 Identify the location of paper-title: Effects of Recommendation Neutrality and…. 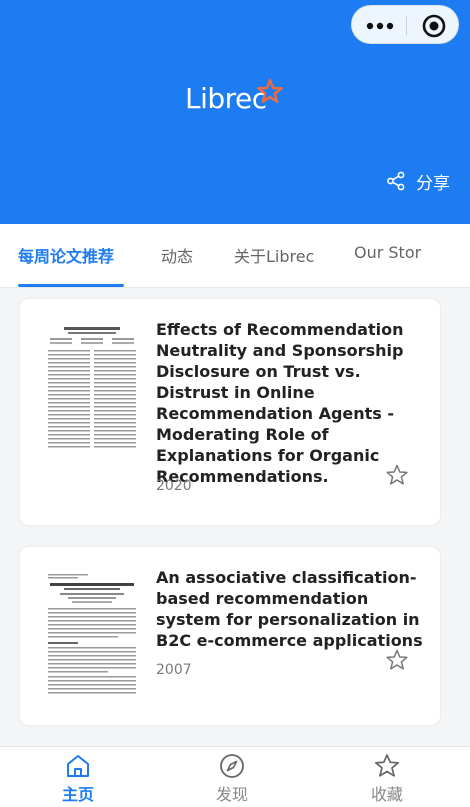
(294, 403).